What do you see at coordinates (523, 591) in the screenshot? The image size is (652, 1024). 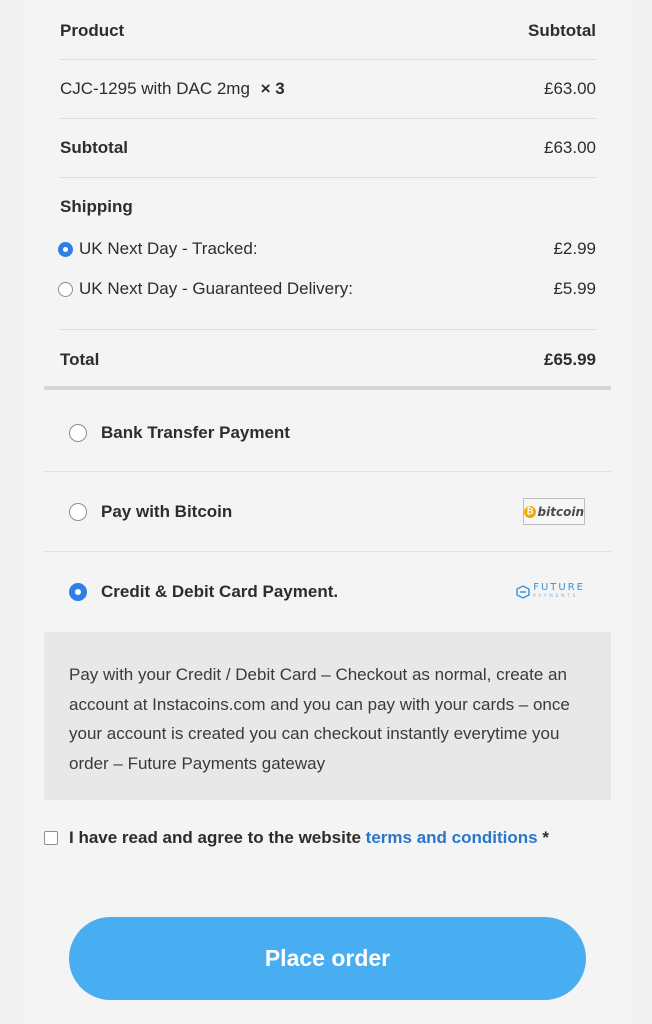 I see `future-payments-icon` at bounding box center [523, 591].